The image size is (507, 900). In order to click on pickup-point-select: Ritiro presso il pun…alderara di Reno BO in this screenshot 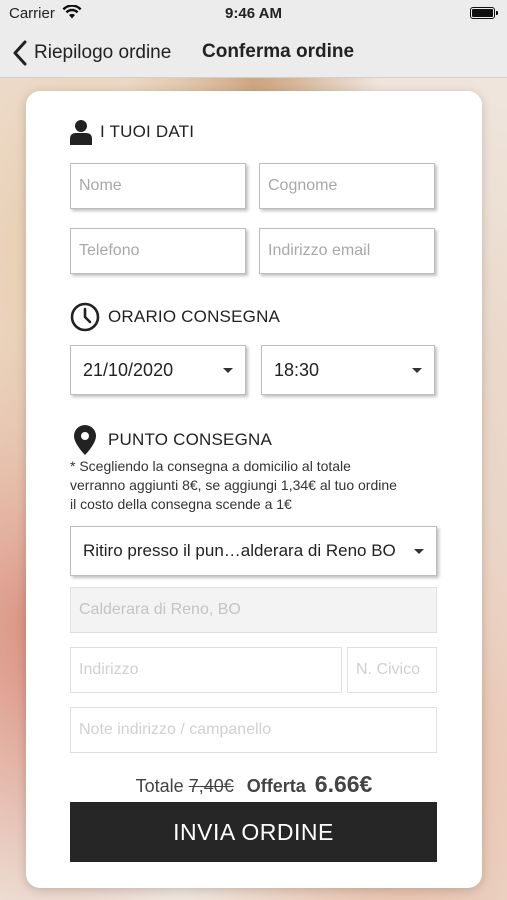, I will do `click(253, 551)`.